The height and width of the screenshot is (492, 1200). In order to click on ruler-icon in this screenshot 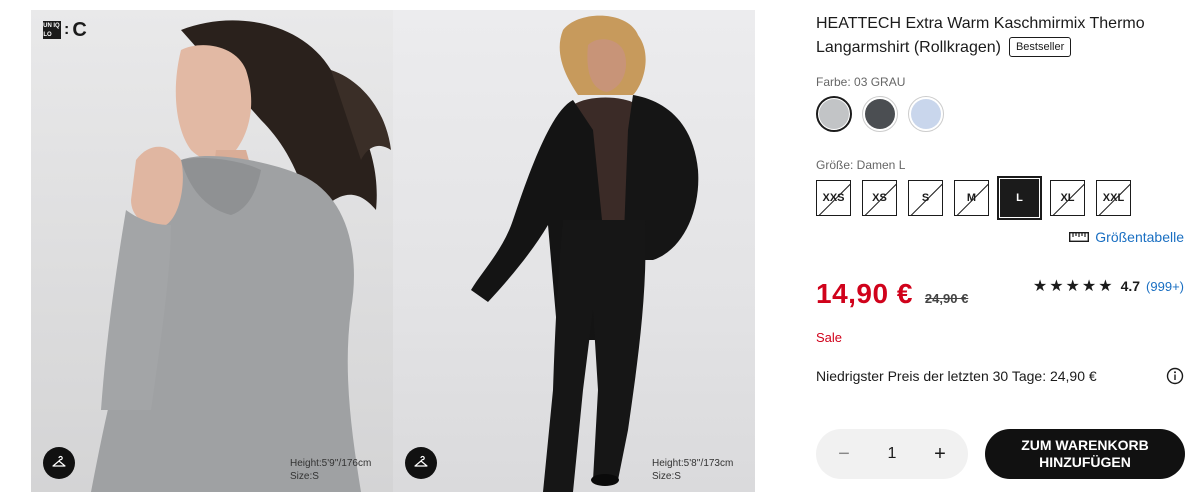, I will do `click(1079, 237)`.